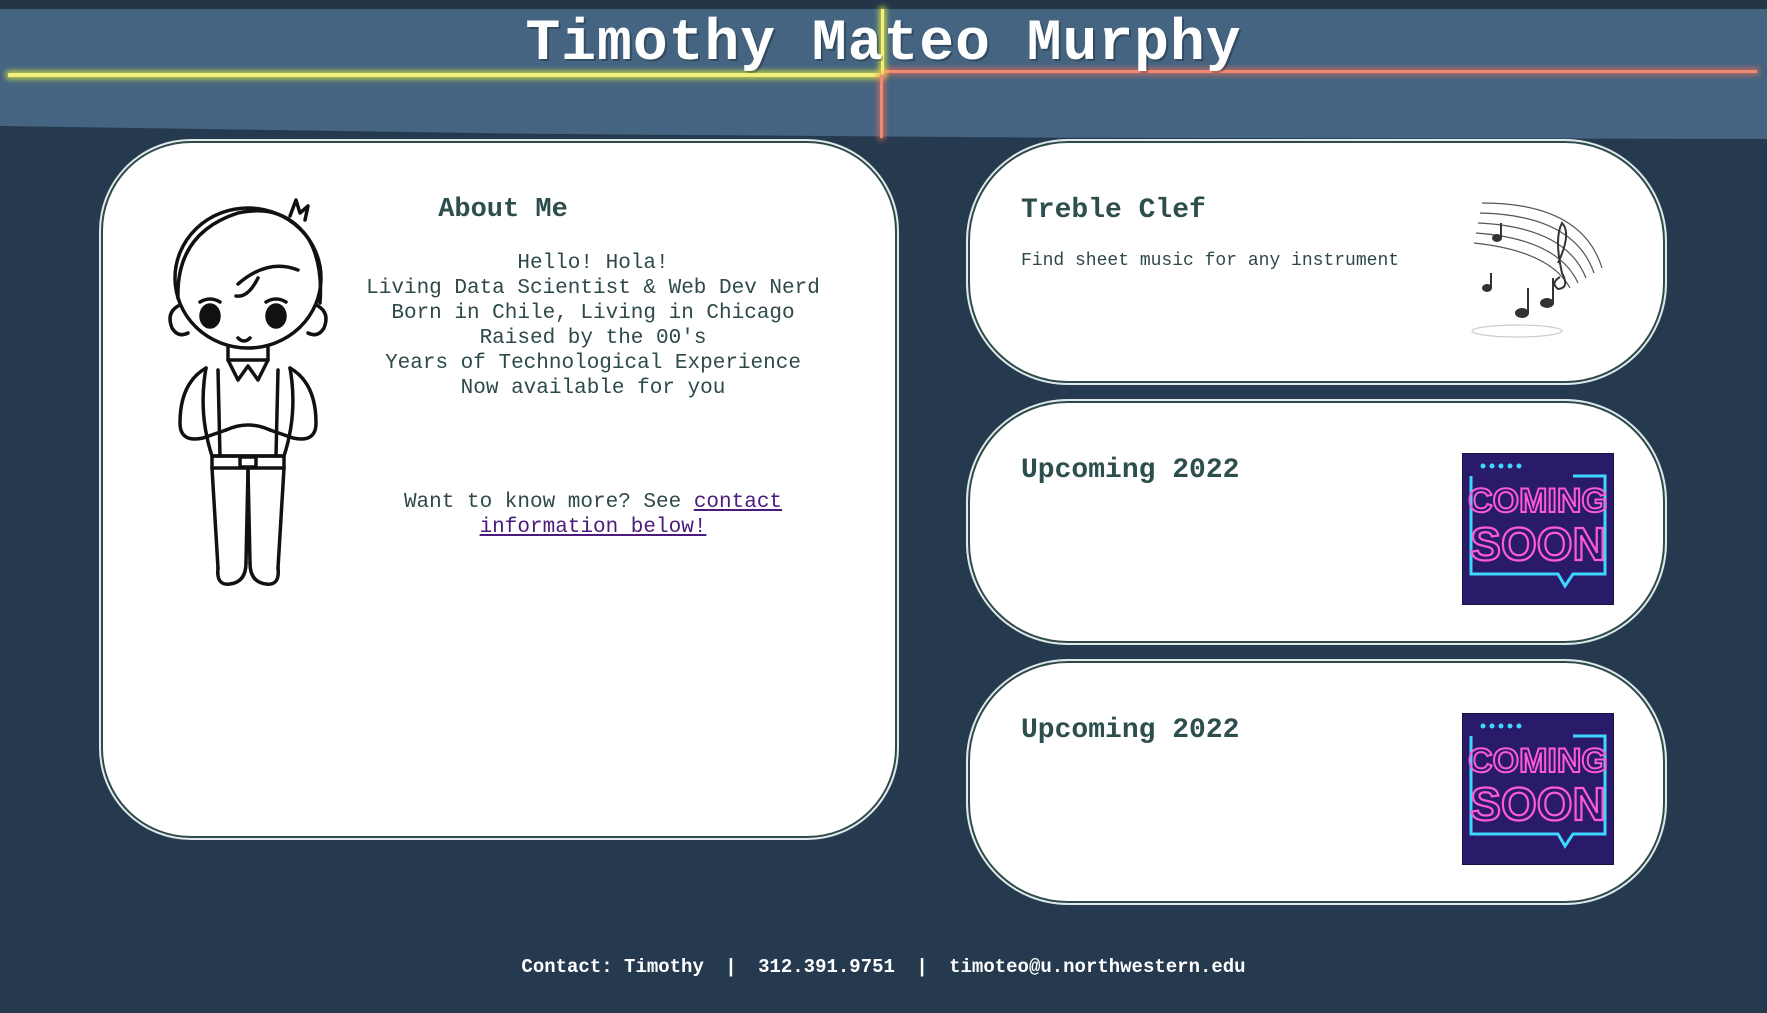 Image resolution: width=1767 pixels, height=1013 pixels. I want to click on about-line: Hello! Hola!, so click(593, 263).